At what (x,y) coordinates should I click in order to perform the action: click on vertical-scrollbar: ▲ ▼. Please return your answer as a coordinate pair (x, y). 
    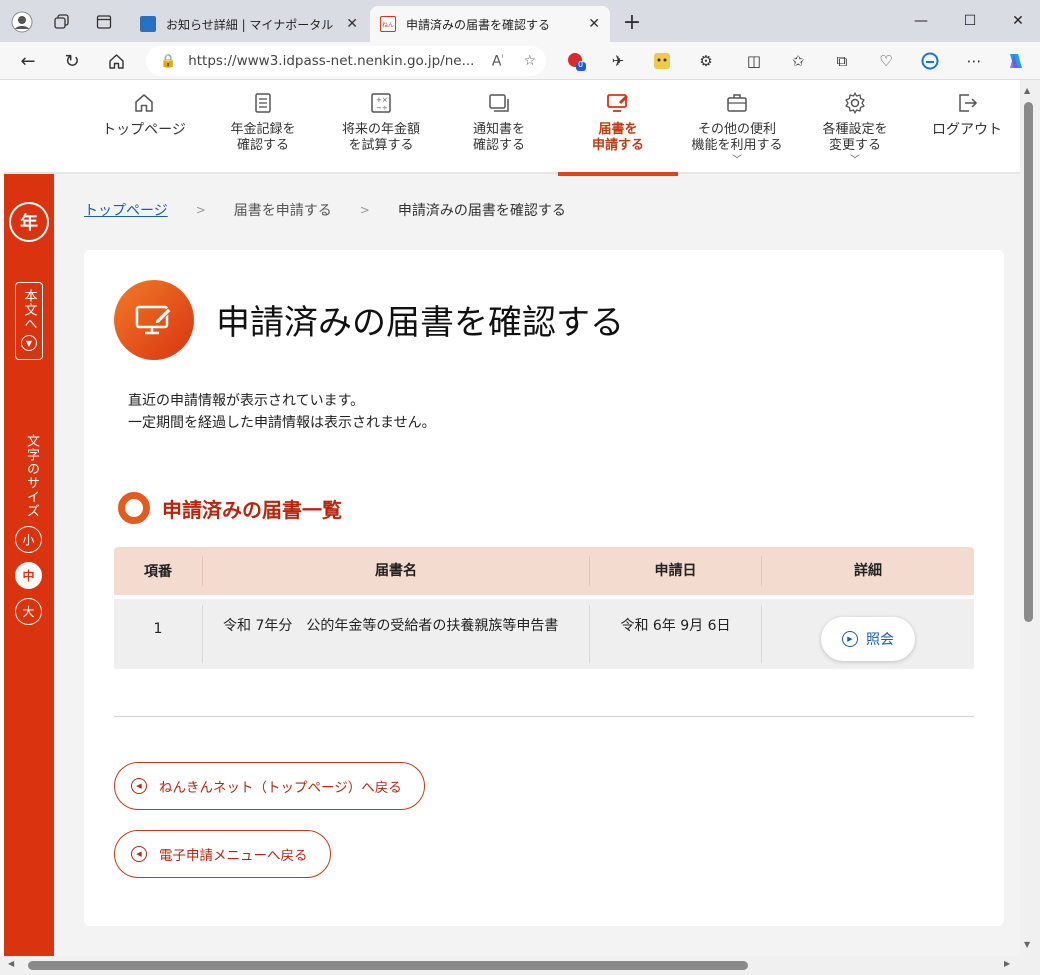
    Looking at the image, I should click on (1030, 518).